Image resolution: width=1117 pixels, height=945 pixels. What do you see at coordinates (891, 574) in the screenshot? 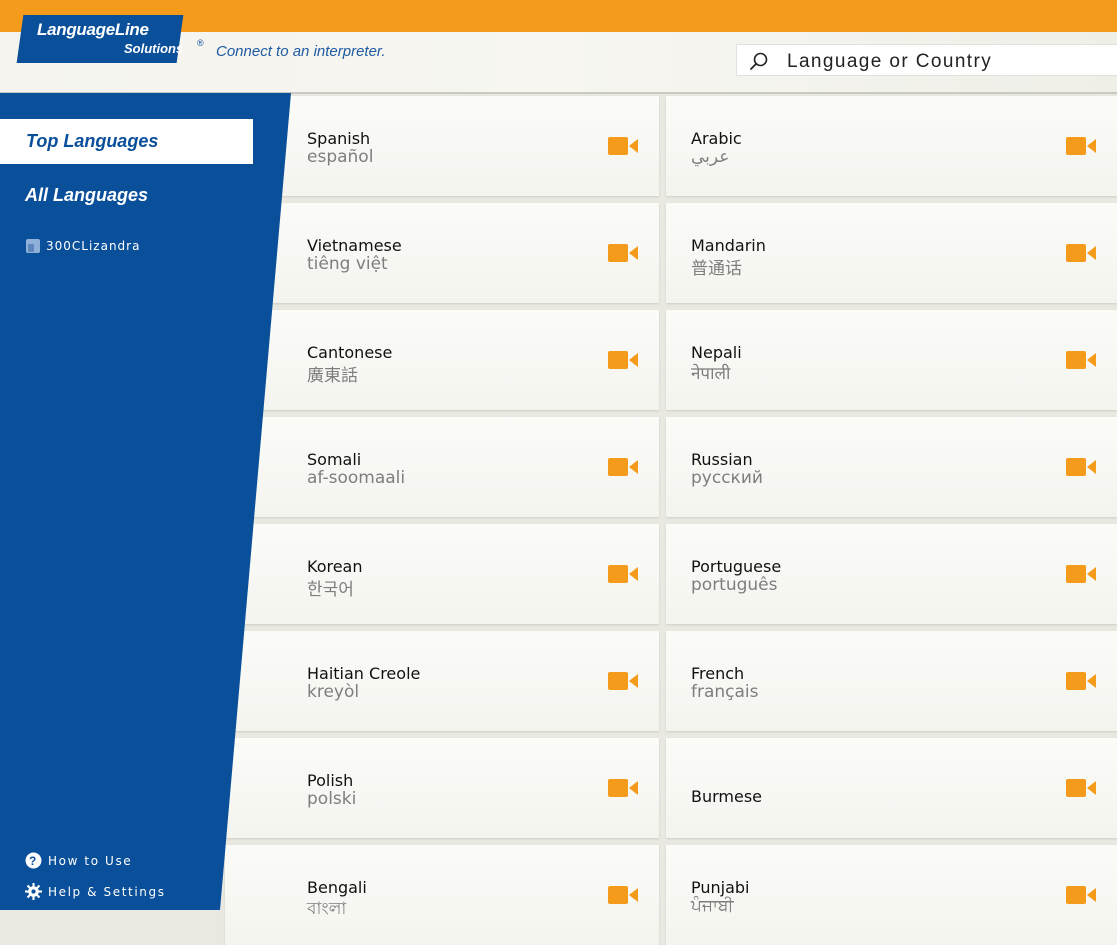
I see `language-card-portuguese: Portuguese português` at bounding box center [891, 574].